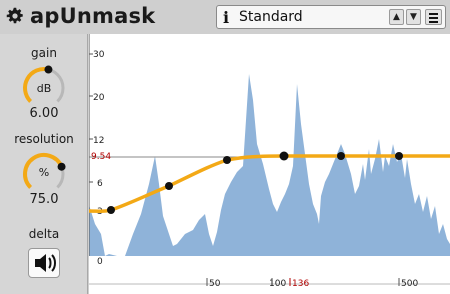 This screenshot has width=450, height=294. Describe the element at coordinates (99, 55) in the screenshot. I see `y-tick-30: 30` at that location.